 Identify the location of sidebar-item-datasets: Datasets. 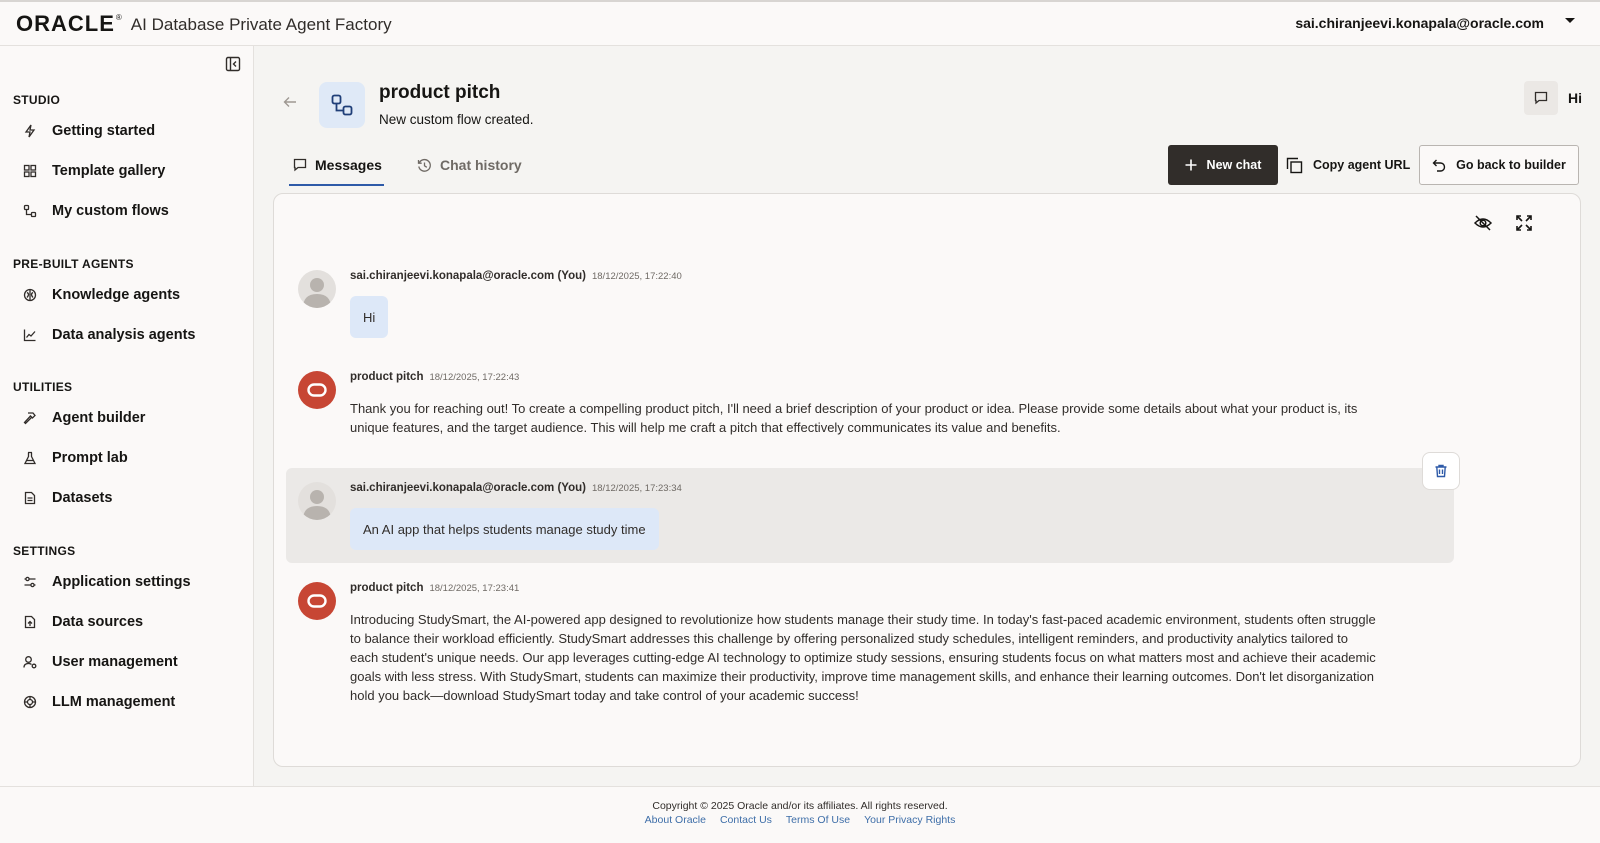
(67, 498).